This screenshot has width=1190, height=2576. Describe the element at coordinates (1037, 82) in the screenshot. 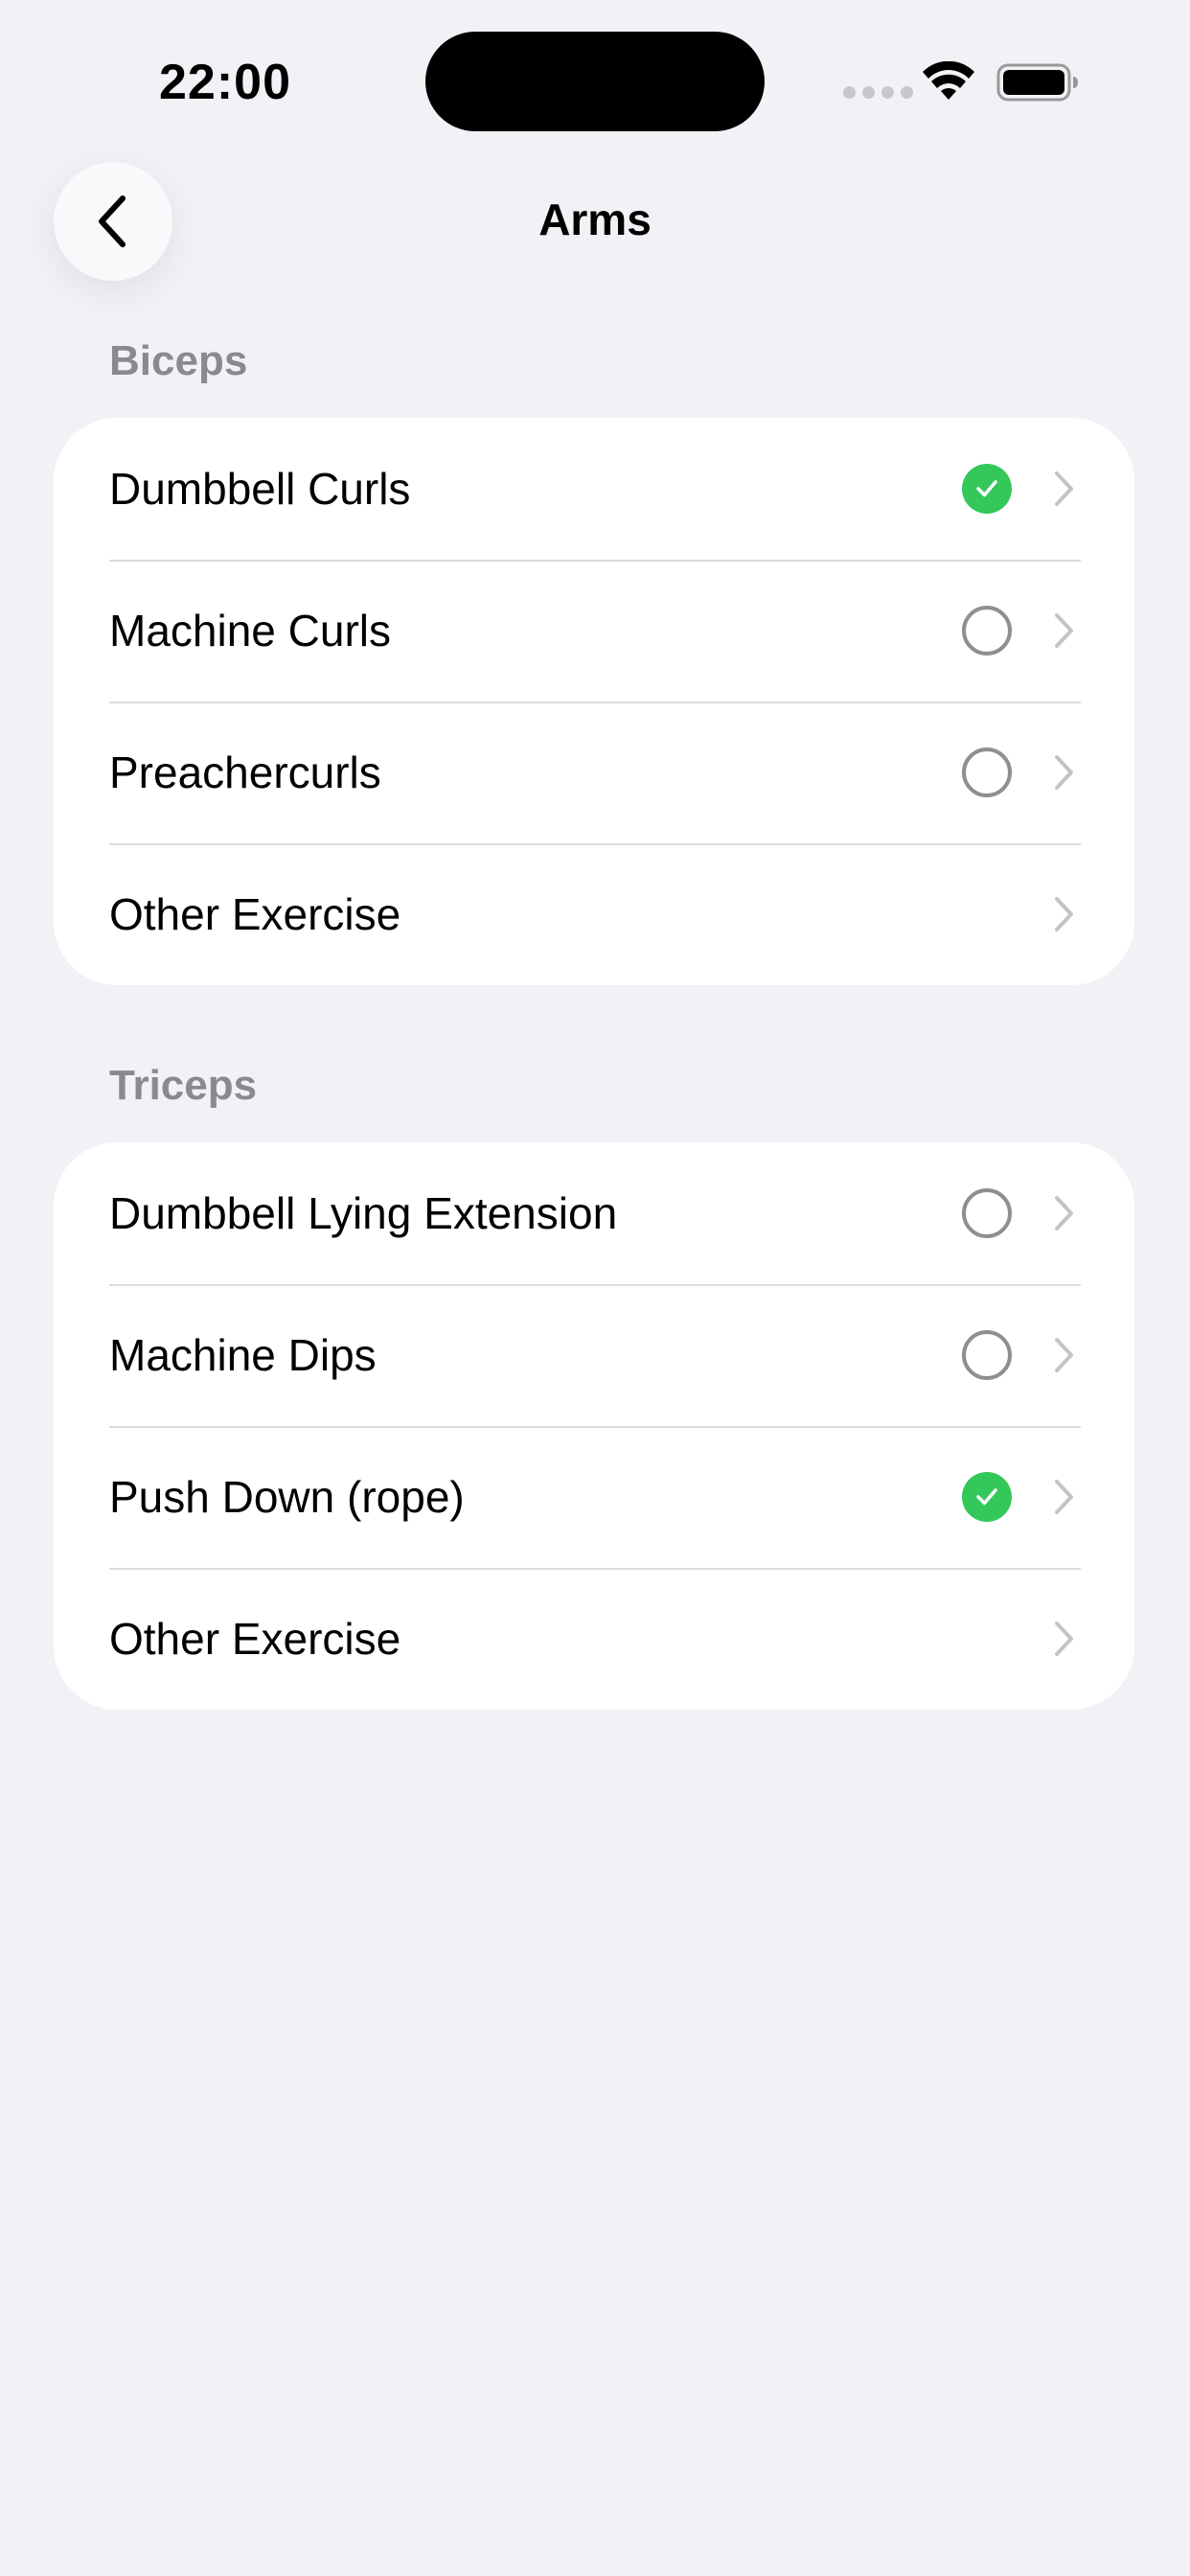

I see `battery-icon` at that location.